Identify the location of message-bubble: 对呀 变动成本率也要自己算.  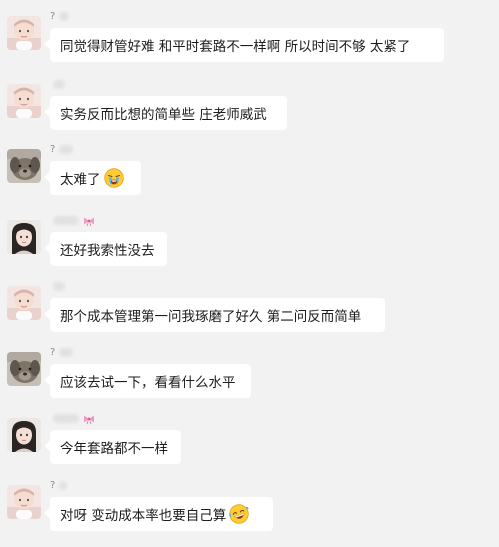
(161, 514).